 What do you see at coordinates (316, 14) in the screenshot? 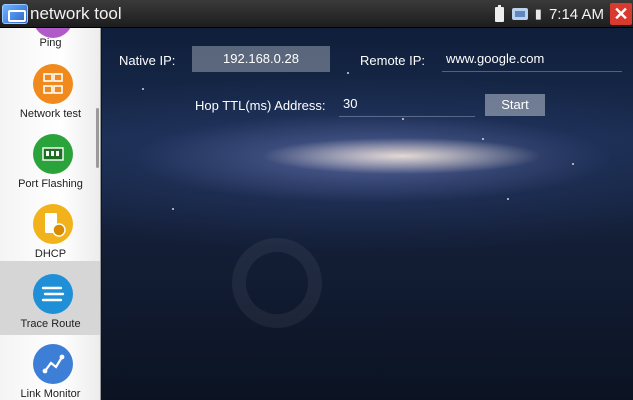
I see `title-bar: network tool ▮ 7:14 AM ✕` at bounding box center [316, 14].